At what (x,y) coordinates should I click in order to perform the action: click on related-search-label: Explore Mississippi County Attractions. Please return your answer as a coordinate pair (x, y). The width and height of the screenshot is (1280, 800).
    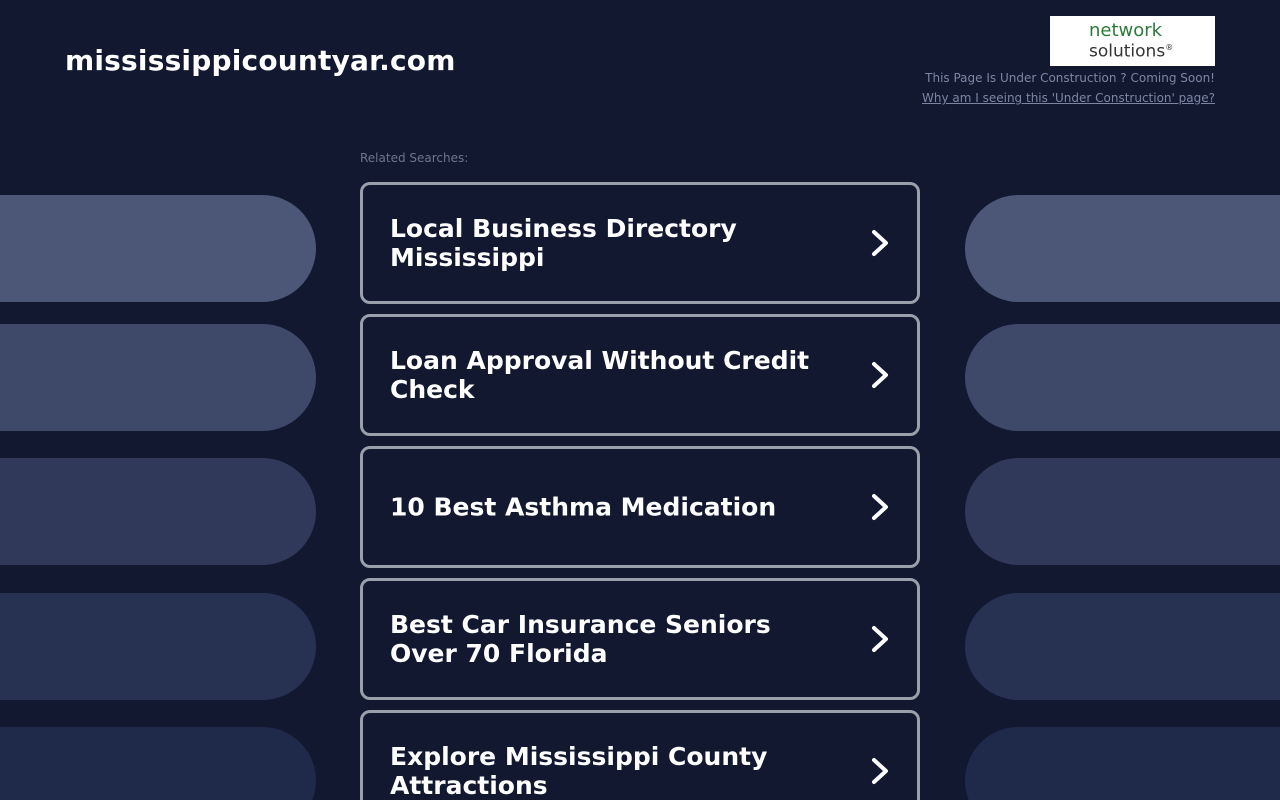
    Looking at the image, I should click on (579, 771).